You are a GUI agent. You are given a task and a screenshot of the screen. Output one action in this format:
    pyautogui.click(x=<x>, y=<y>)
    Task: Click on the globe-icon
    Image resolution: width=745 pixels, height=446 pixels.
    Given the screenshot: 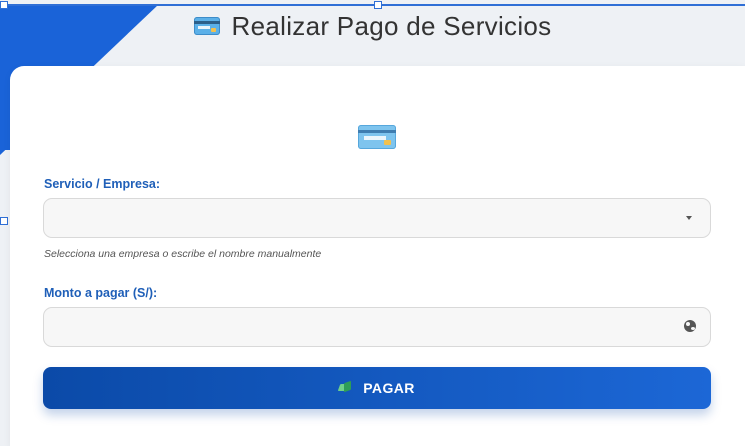 What is the action you would take?
    pyautogui.click(x=690, y=326)
    